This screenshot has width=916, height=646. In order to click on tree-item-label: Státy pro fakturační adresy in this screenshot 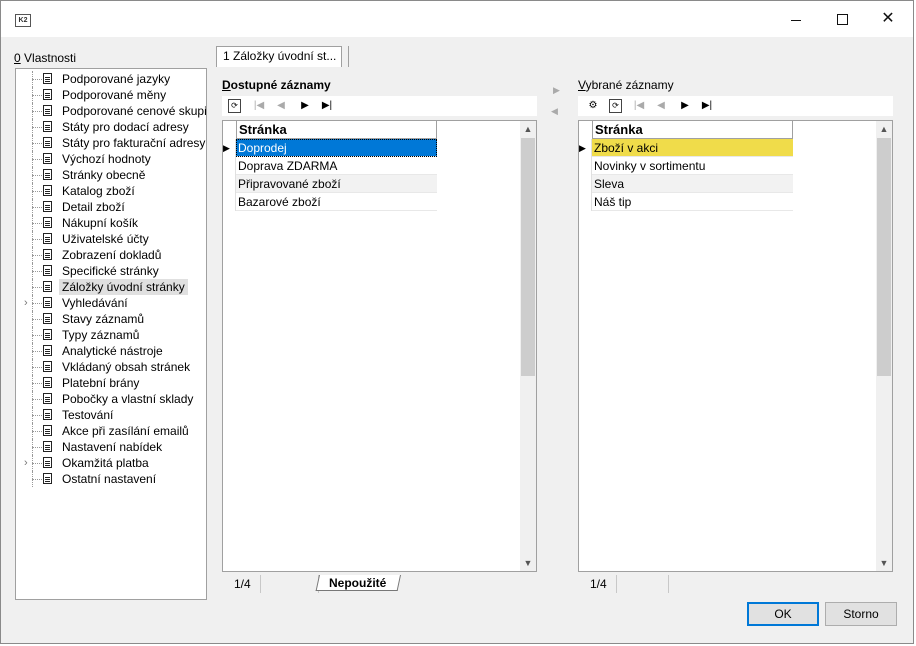, I will do `click(134, 143)`.